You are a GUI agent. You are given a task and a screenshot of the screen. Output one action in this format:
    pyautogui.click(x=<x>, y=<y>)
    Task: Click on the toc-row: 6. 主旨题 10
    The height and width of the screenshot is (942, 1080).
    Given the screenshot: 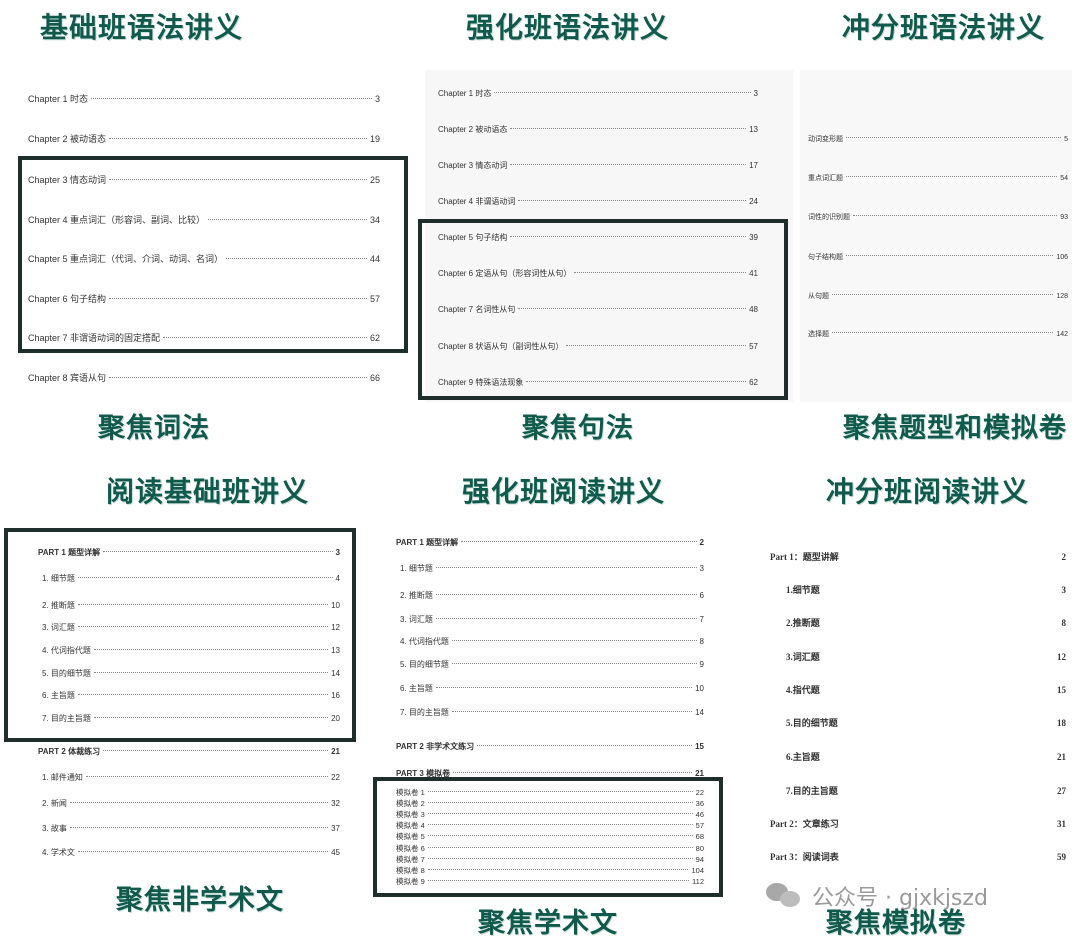 What is the action you would take?
    pyautogui.click(x=552, y=688)
    